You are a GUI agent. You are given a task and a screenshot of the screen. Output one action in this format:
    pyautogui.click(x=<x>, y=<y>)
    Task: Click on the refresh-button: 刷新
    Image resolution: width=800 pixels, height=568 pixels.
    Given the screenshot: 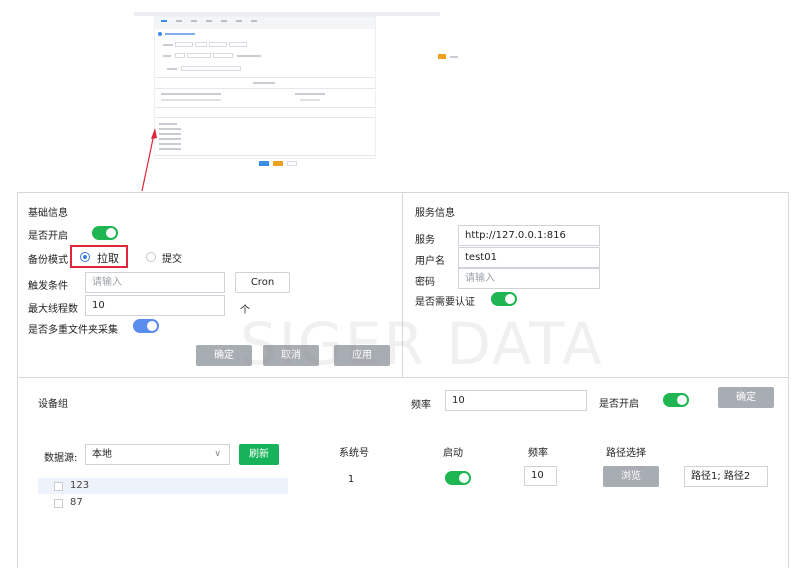 What is the action you would take?
    pyautogui.click(x=259, y=454)
    